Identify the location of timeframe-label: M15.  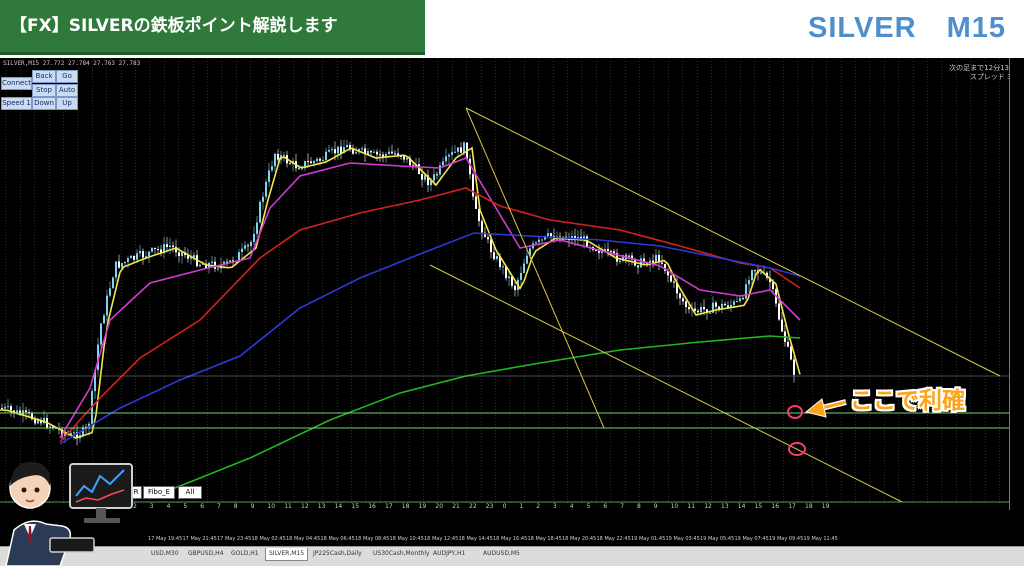
(976, 28).